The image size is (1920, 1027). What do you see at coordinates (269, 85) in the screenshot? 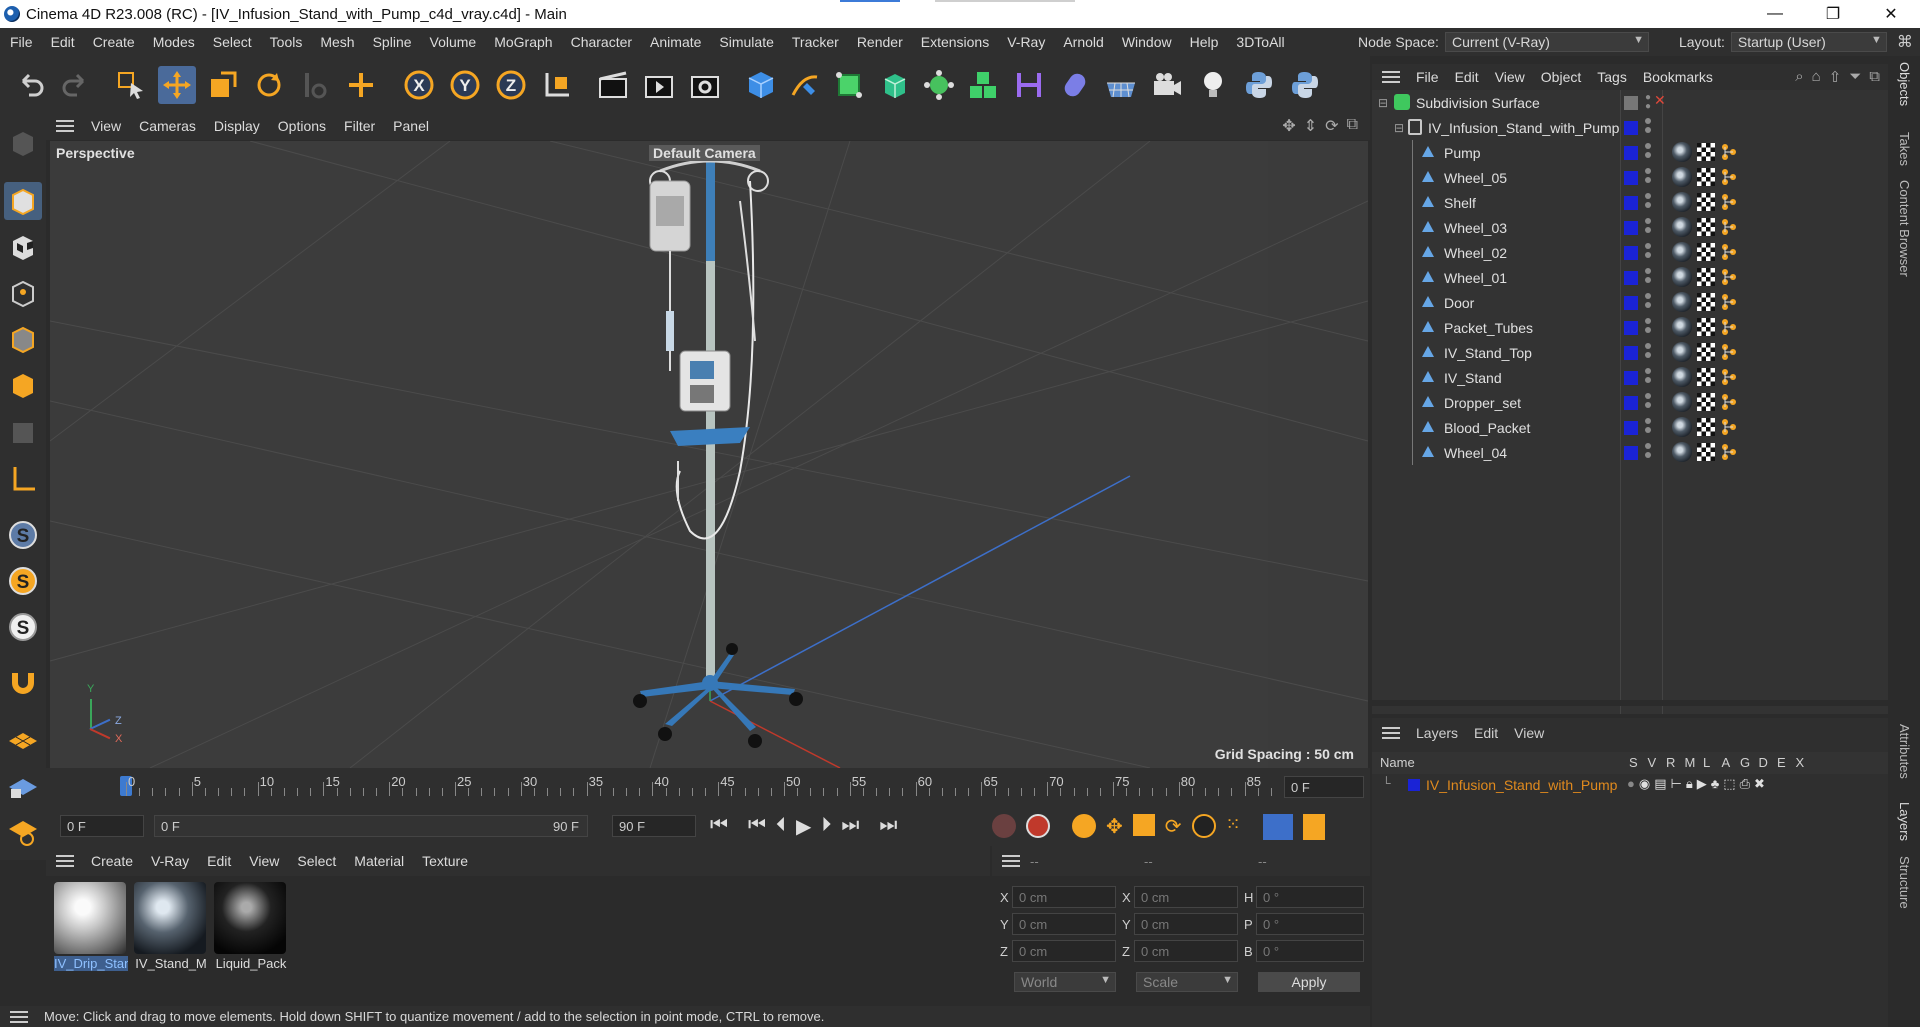
I see `rotate-tool-button` at bounding box center [269, 85].